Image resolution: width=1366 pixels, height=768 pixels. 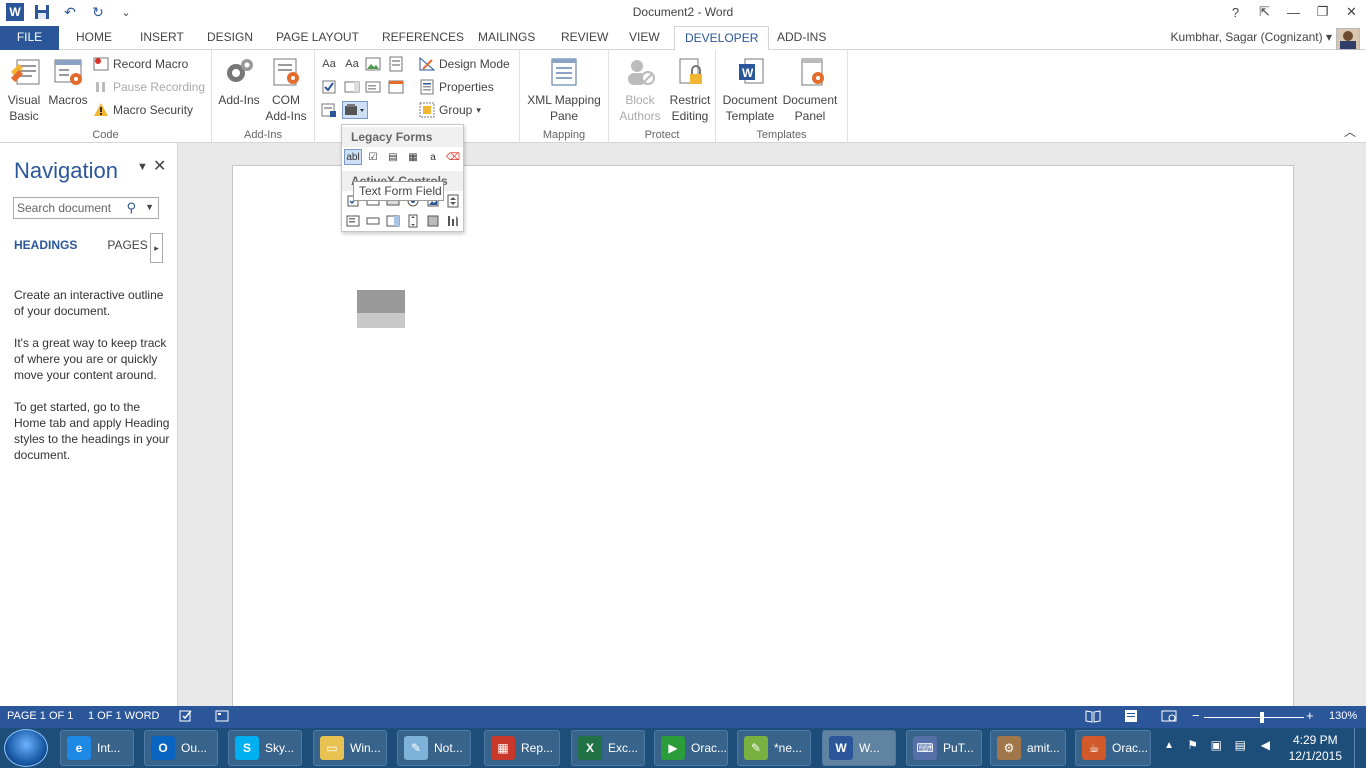 I want to click on clock: 4:29 PM 12/1/2015, so click(x=1315, y=748).